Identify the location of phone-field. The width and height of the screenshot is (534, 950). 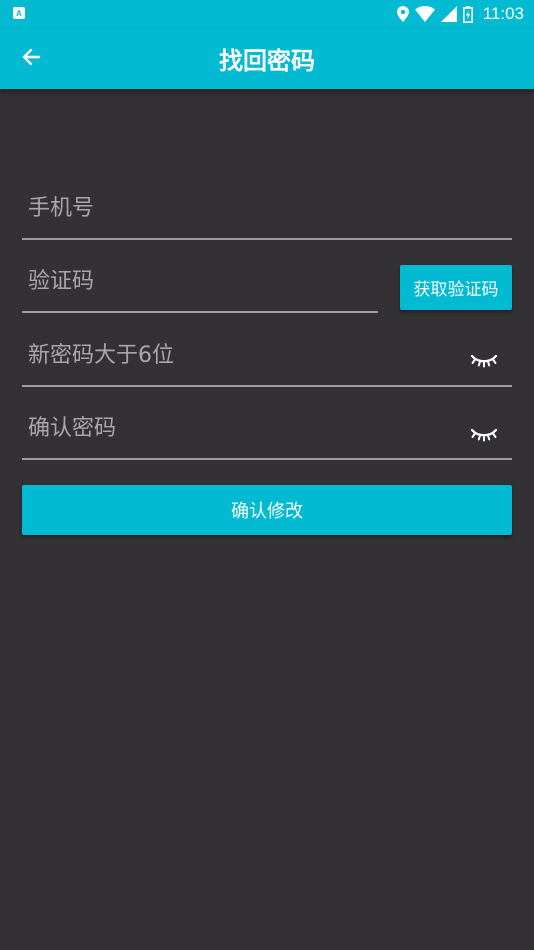
(267, 209).